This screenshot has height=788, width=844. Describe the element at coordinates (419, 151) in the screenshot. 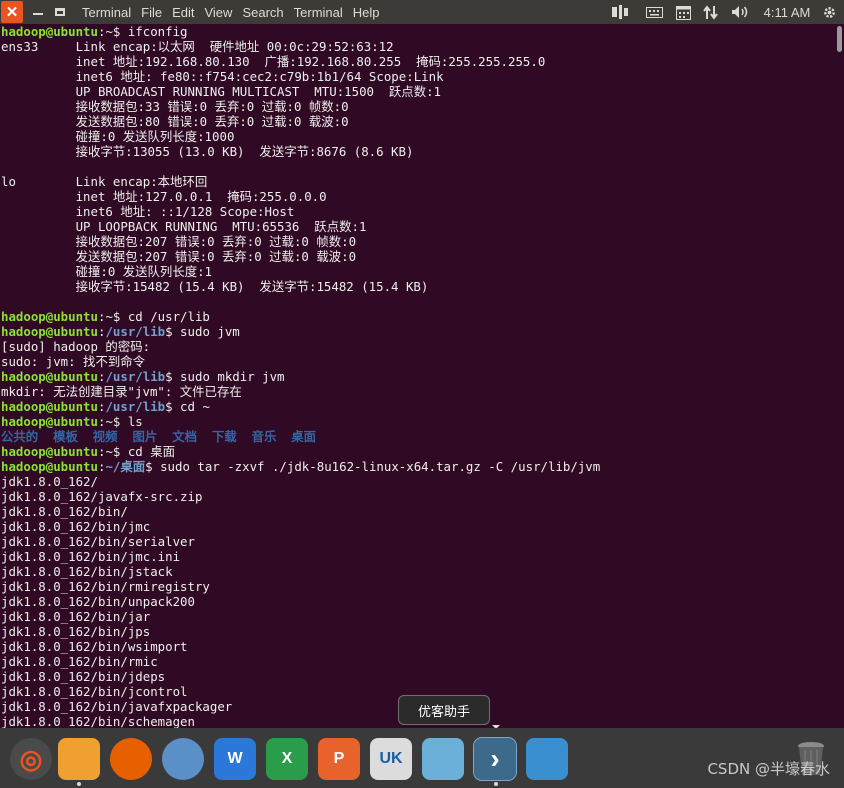

I see `terminal-line: 接收字节:13055 (13.0 KB) 发送字节:8676 (8.6 KB)` at that location.